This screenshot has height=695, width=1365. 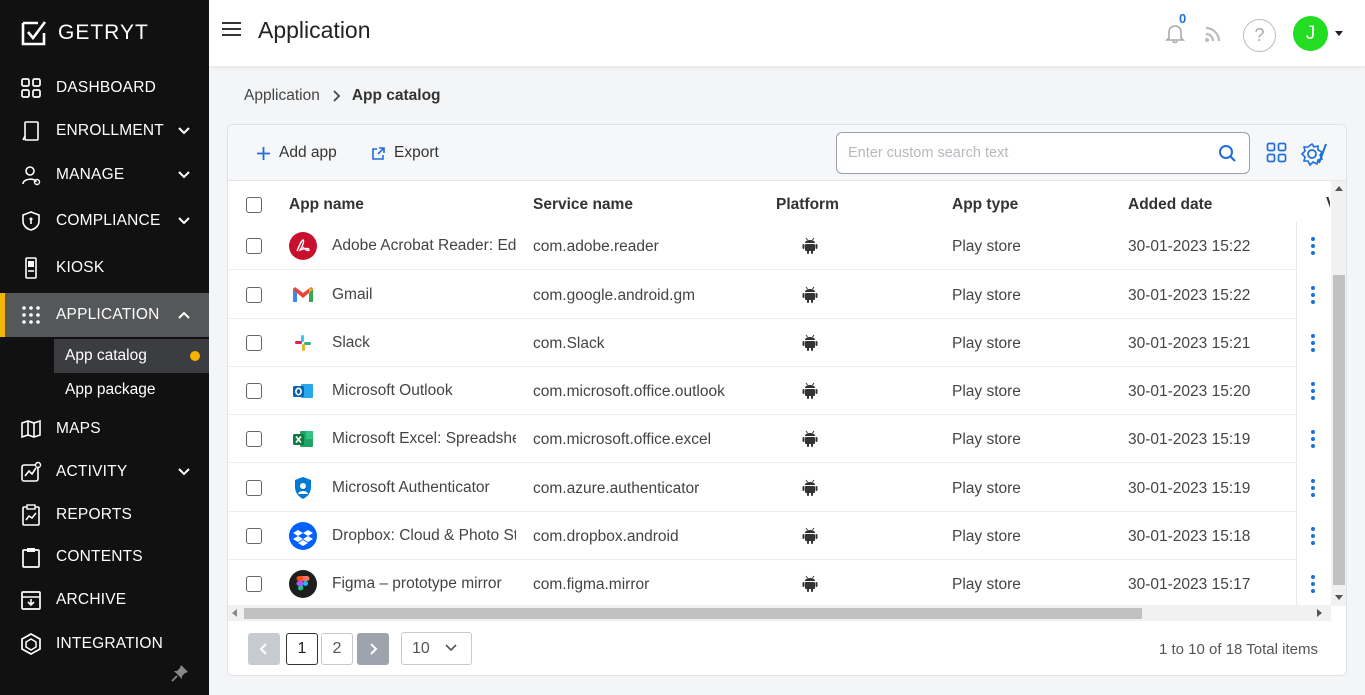 What do you see at coordinates (424, 488) in the screenshot?
I see `app-name: Microsoft Authenticator` at bounding box center [424, 488].